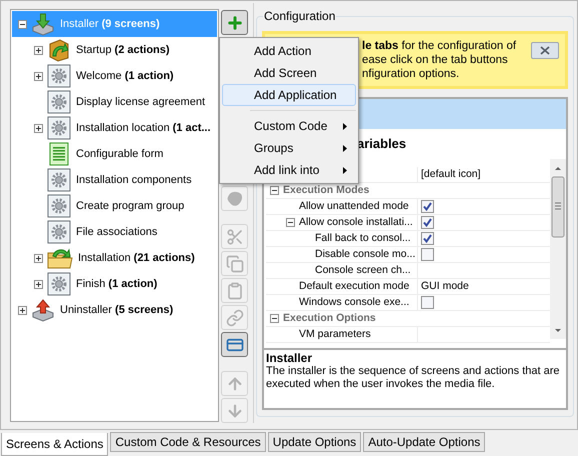 The image size is (578, 456). I want to click on tab: Update Options, so click(315, 442).